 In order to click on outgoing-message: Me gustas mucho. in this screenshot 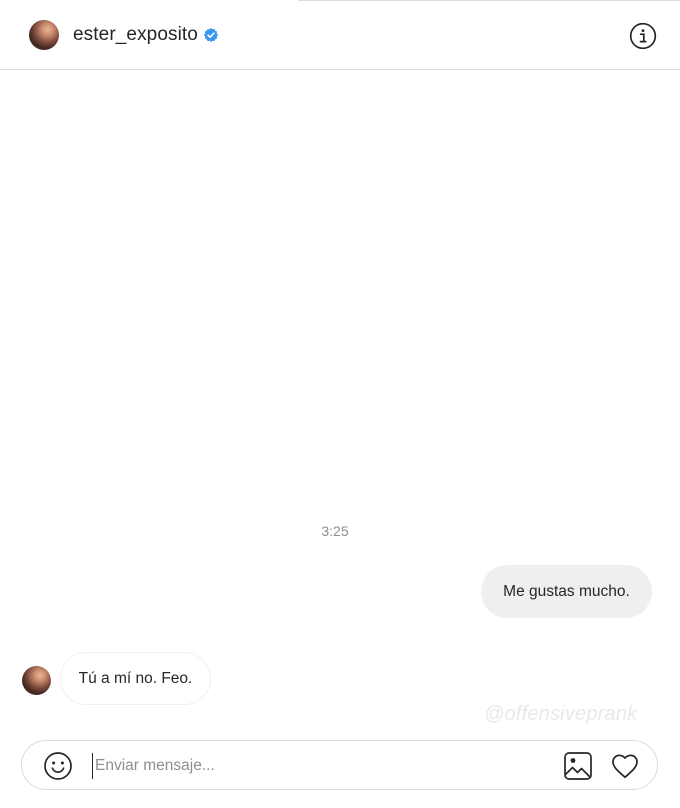, I will do `click(566, 591)`.